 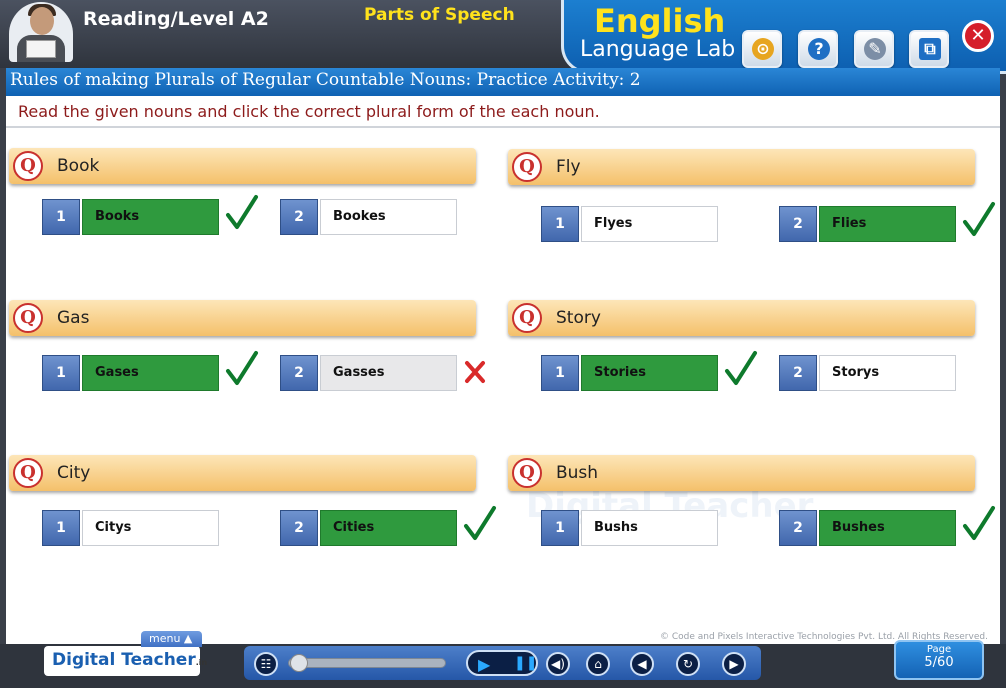 What do you see at coordinates (201, 662) in the screenshot?
I see `logo-suffix: .in` at bounding box center [201, 662].